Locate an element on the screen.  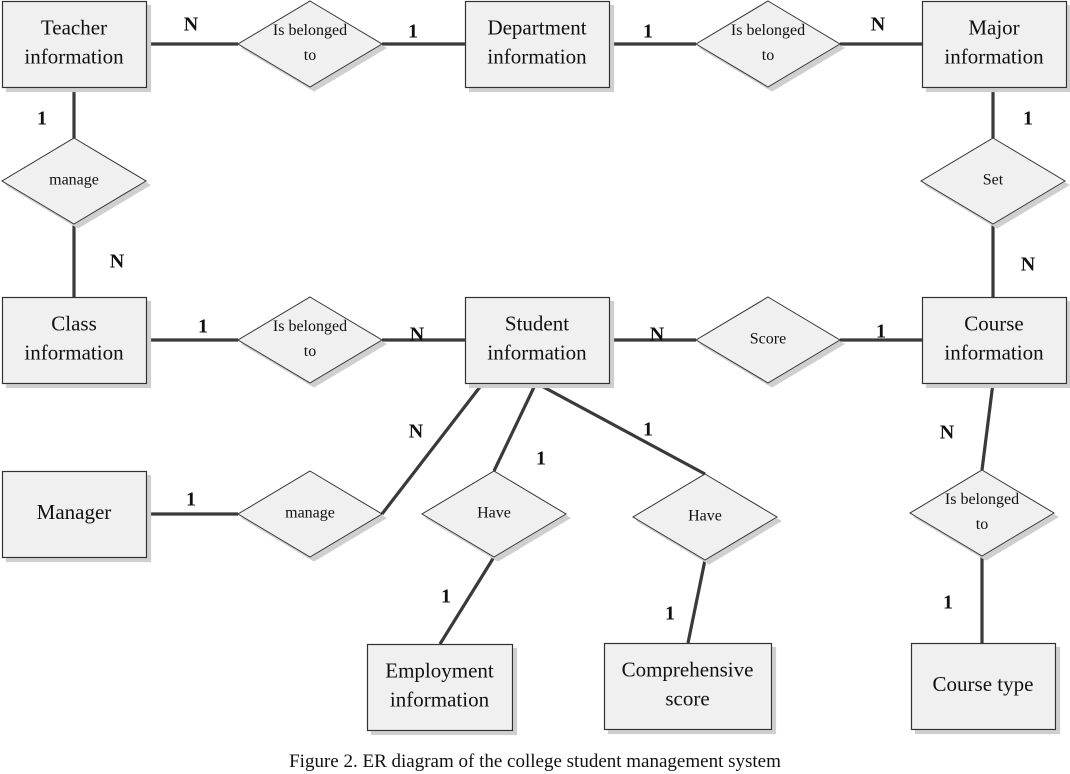
entity-course: Course information is located at coordinates (994, 340).